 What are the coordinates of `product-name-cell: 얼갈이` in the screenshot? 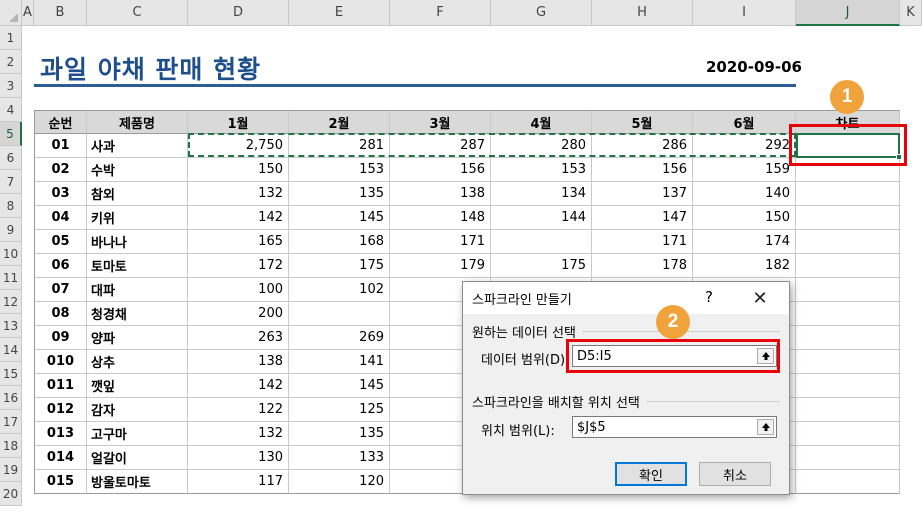 It's located at (137, 458).